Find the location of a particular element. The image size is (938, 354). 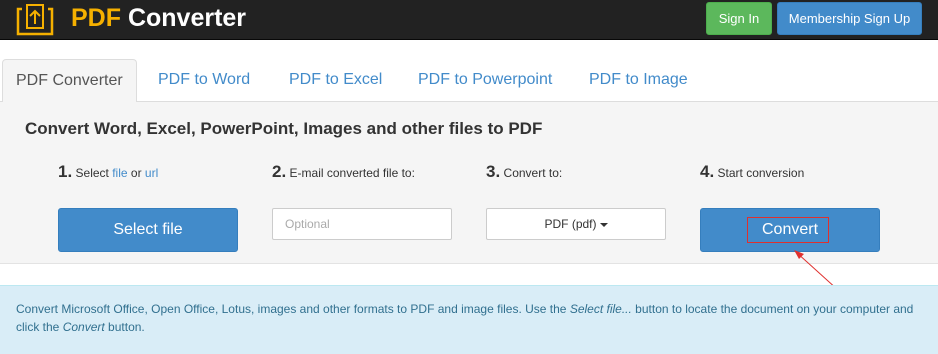

step-number: 4. is located at coordinates (707, 171).